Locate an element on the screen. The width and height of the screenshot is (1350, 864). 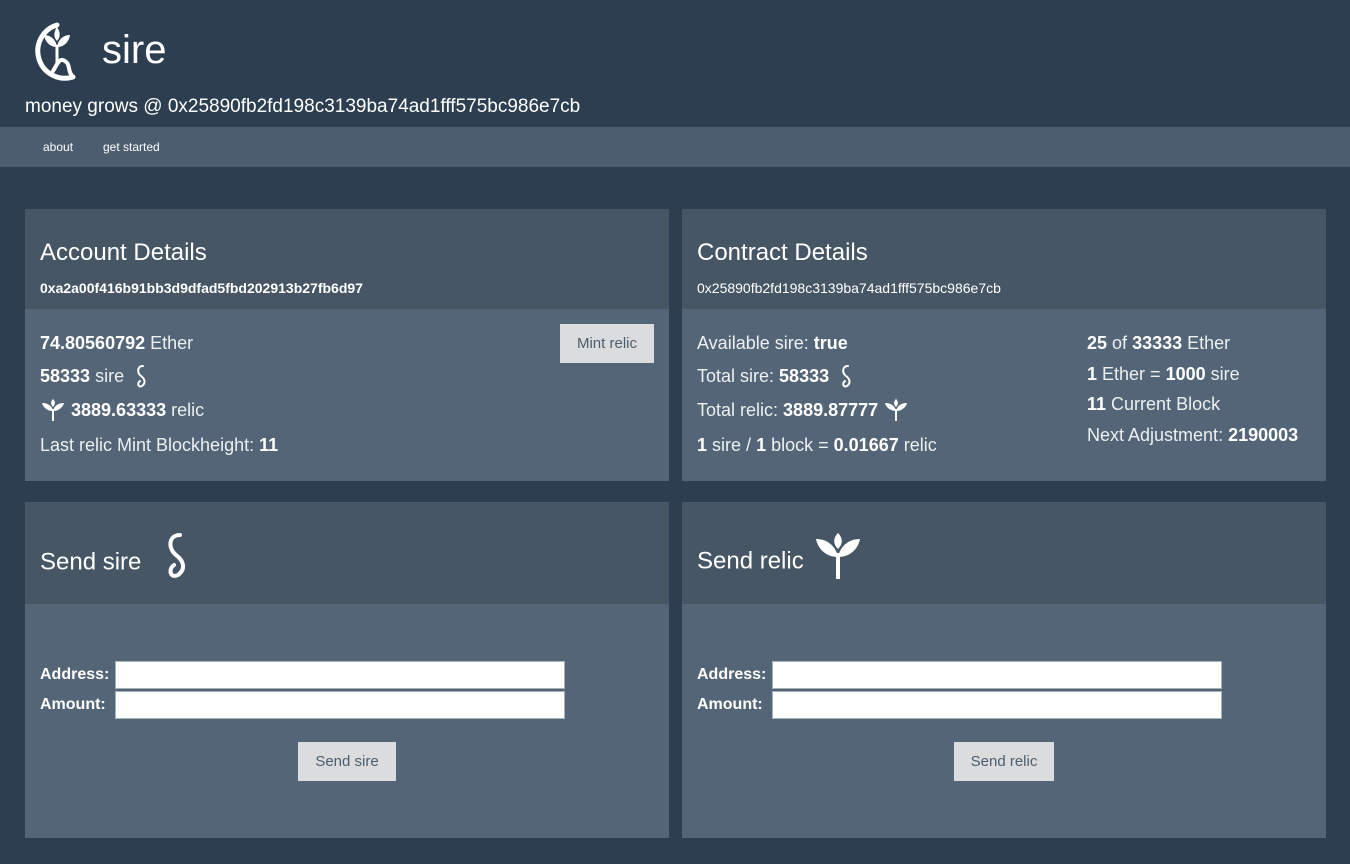
available-label: Available sire: is located at coordinates (753, 343).